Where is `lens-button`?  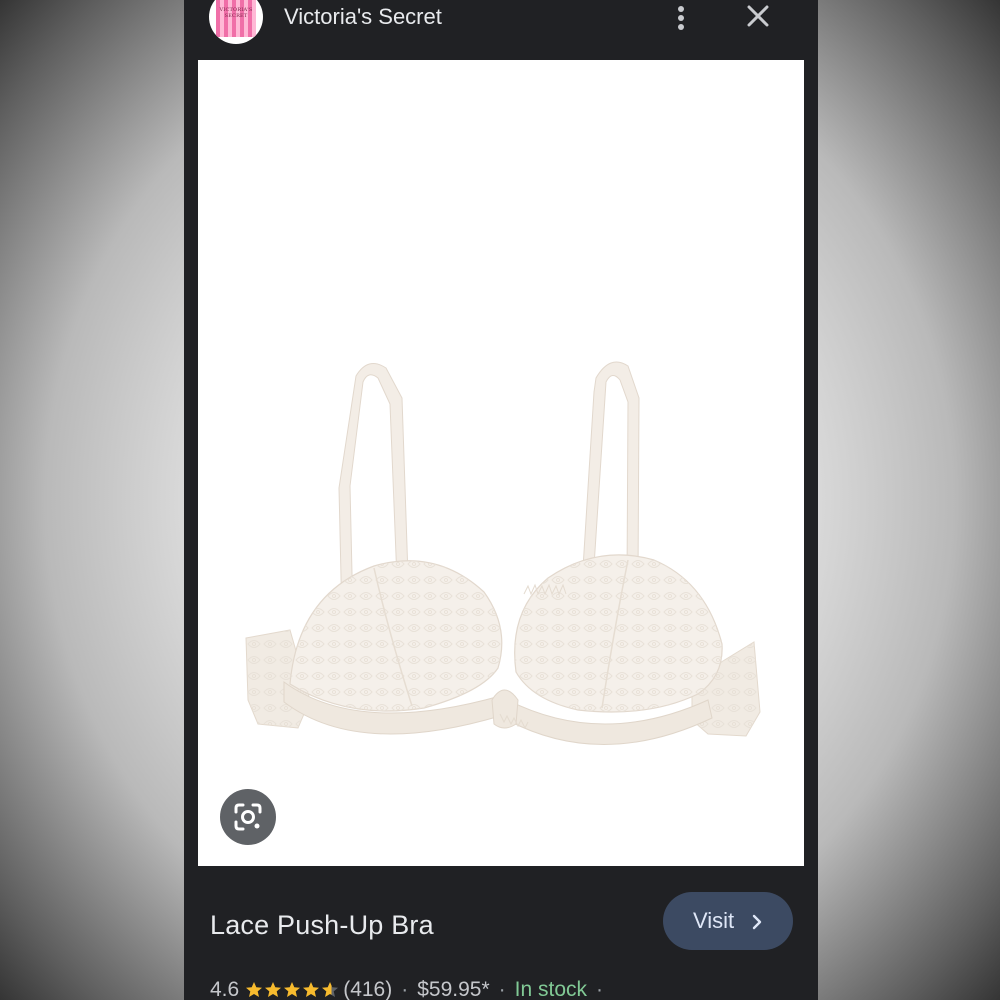
lens-button is located at coordinates (248, 817).